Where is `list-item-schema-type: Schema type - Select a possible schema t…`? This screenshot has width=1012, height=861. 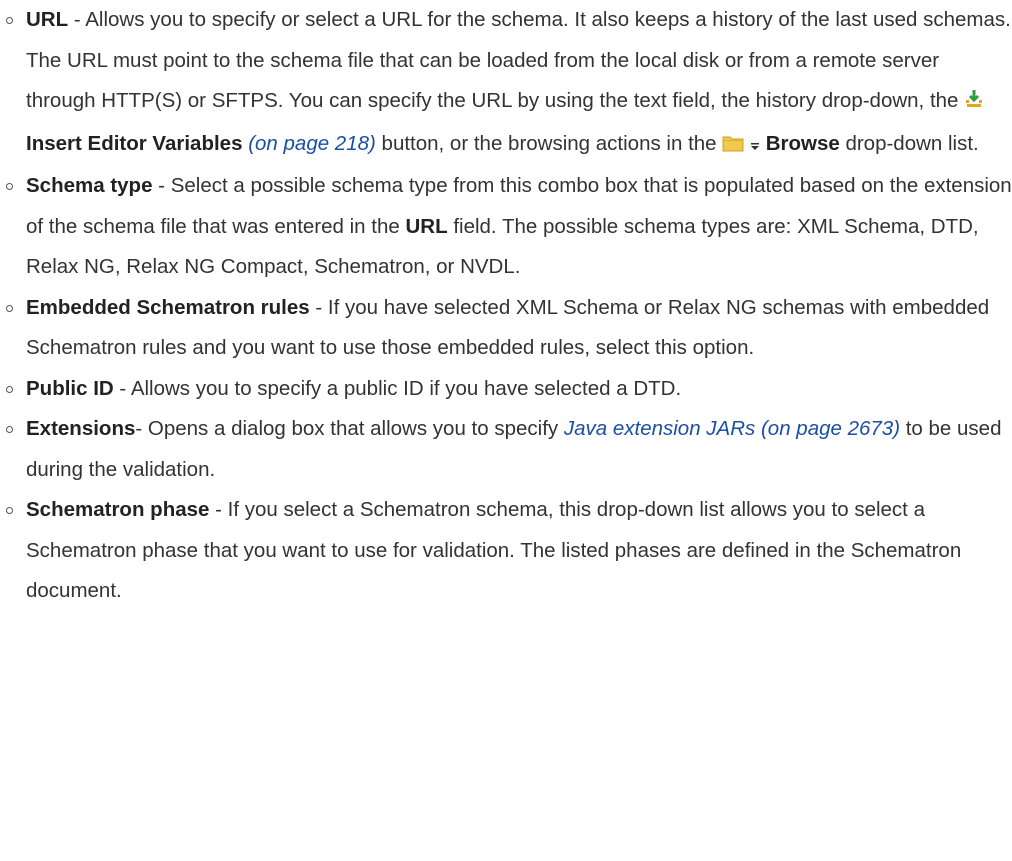 list-item-schema-type: Schema type - Select a possible schema t… is located at coordinates (506, 227).